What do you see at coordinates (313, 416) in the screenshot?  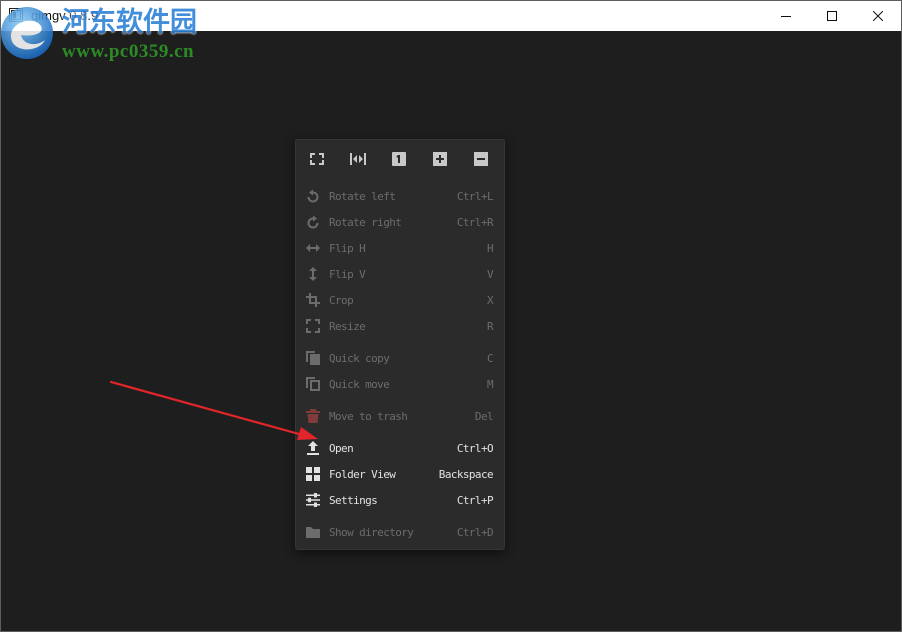 I see `trash-icon` at bounding box center [313, 416].